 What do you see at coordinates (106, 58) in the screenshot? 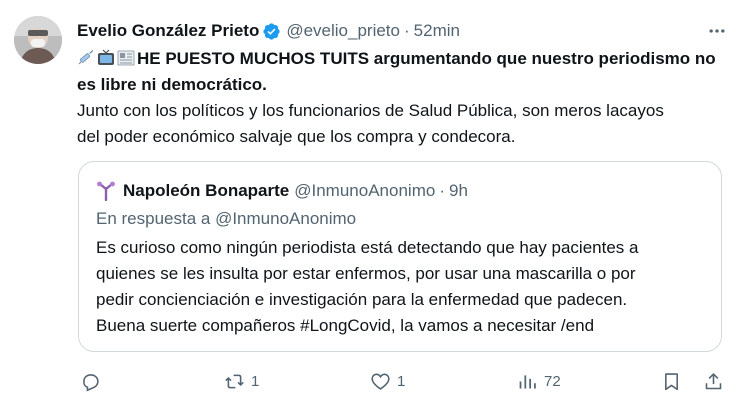
I see `tv-icon` at bounding box center [106, 58].